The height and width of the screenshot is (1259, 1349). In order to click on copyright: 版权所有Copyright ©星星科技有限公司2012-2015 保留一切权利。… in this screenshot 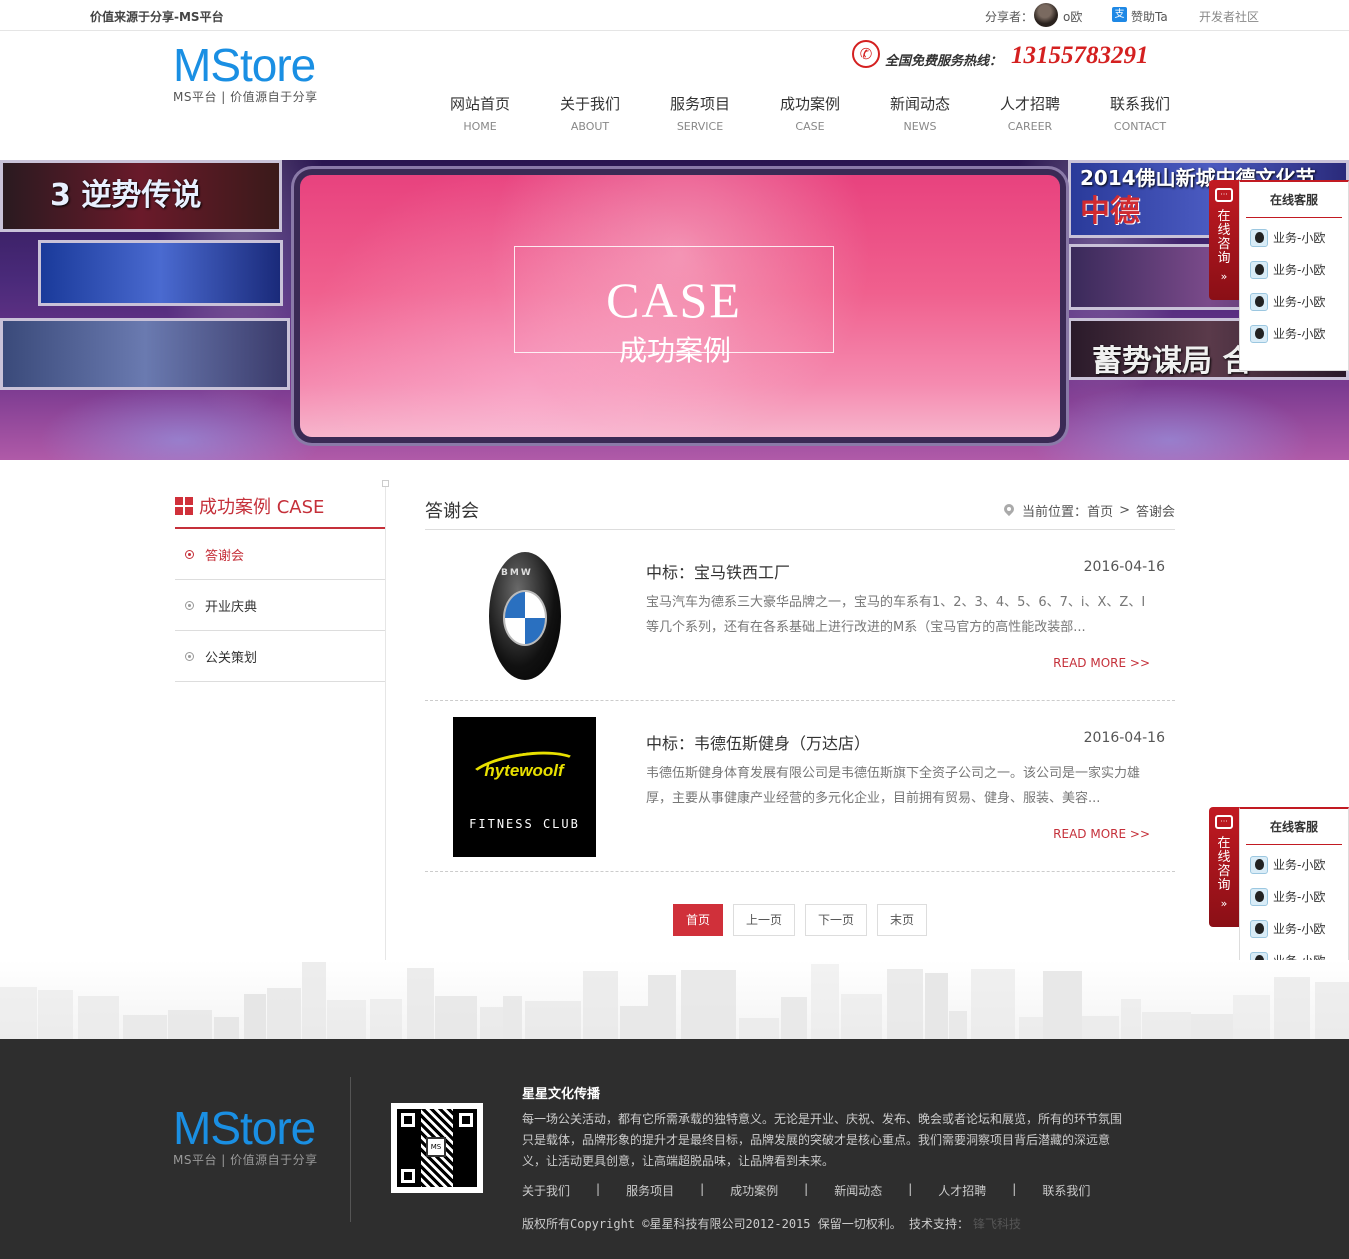, I will do `click(771, 1223)`.